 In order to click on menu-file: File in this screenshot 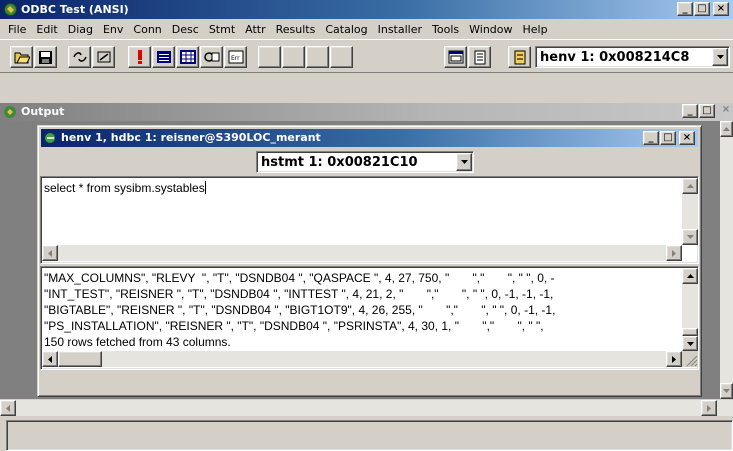, I will do `click(17, 29)`.